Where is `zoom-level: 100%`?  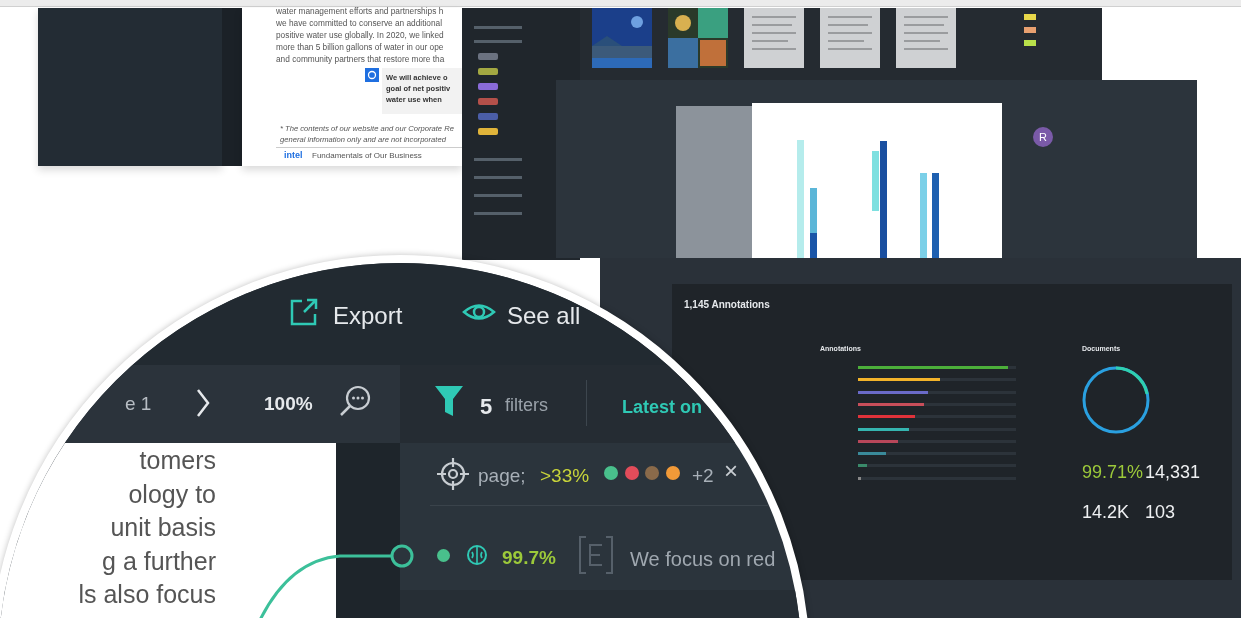
zoom-level: 100% is located at coordinates (288, 404).